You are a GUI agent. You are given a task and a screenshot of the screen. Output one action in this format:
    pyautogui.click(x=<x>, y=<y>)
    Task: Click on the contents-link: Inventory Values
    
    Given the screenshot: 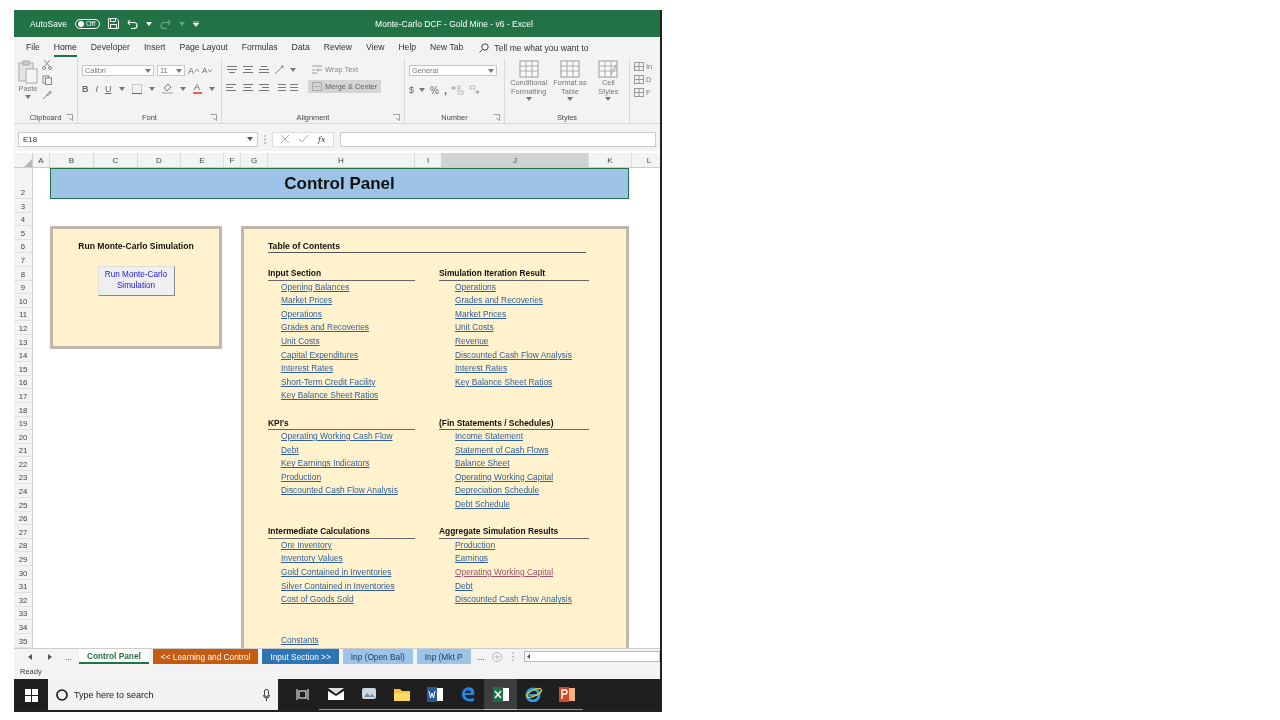 What is the action you would take?
    pyautogui.click(x=341, y=559)
    